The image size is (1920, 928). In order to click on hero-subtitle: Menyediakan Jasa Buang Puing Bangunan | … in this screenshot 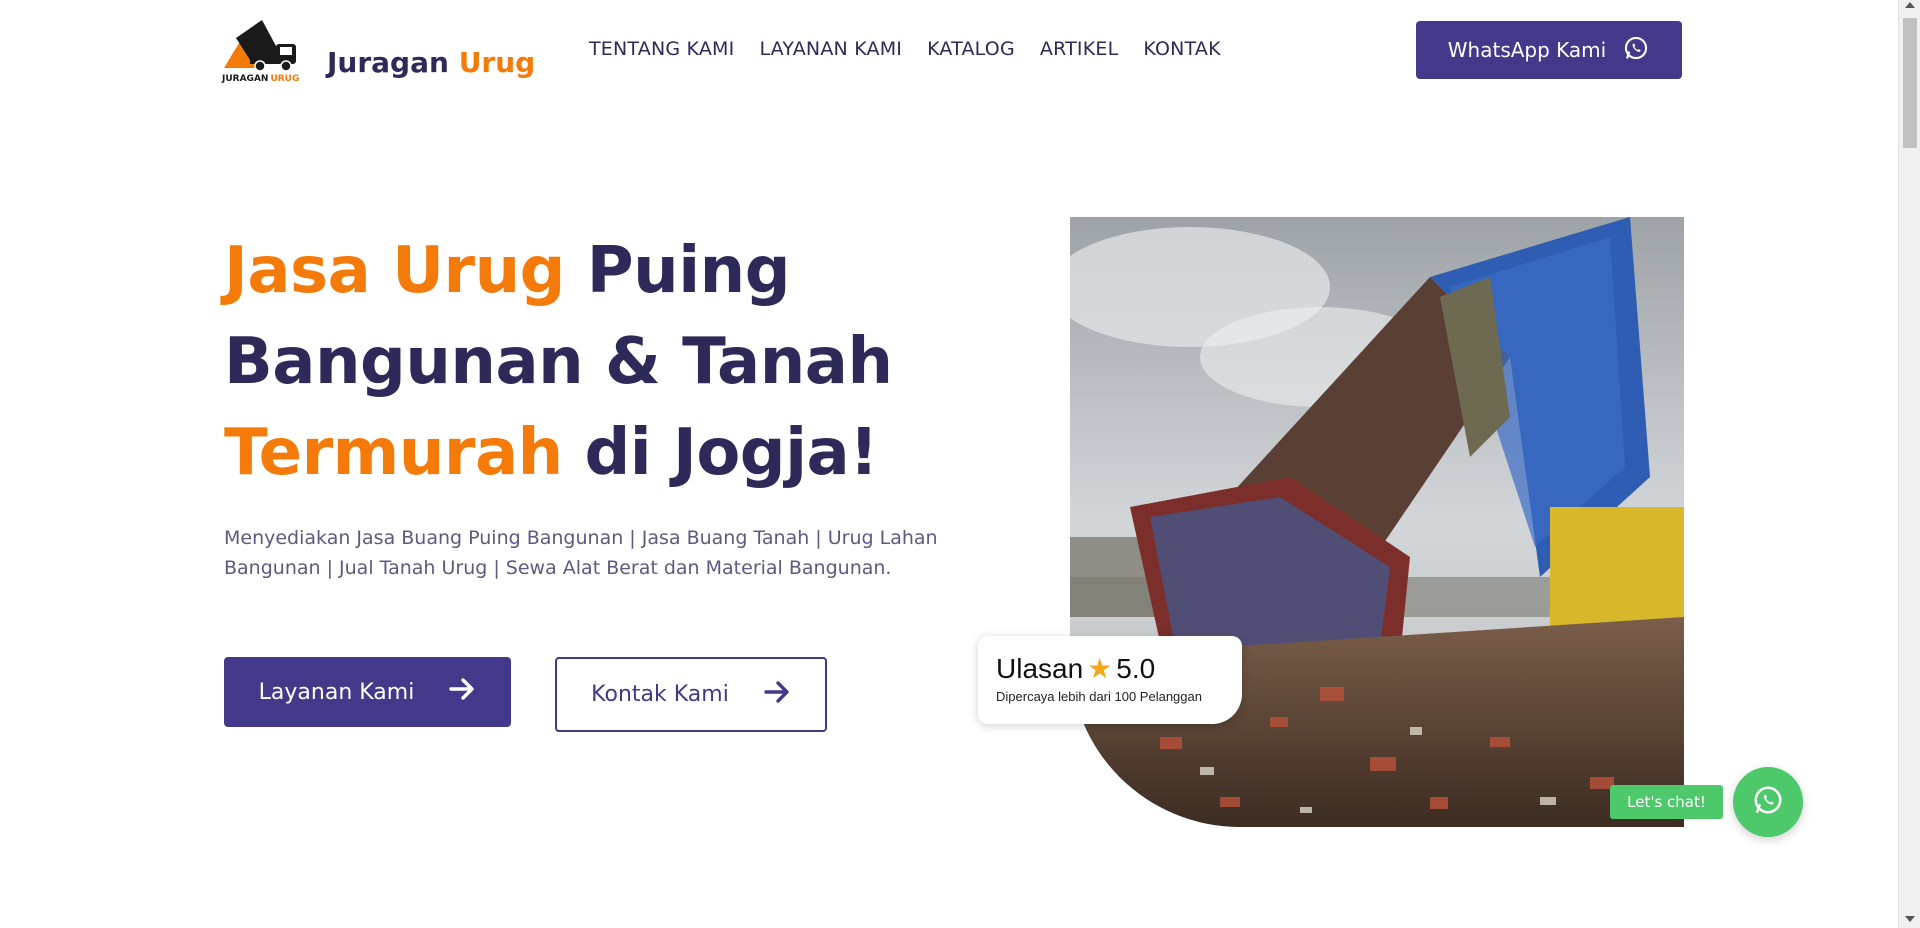, I will do `click(581, 553)`.